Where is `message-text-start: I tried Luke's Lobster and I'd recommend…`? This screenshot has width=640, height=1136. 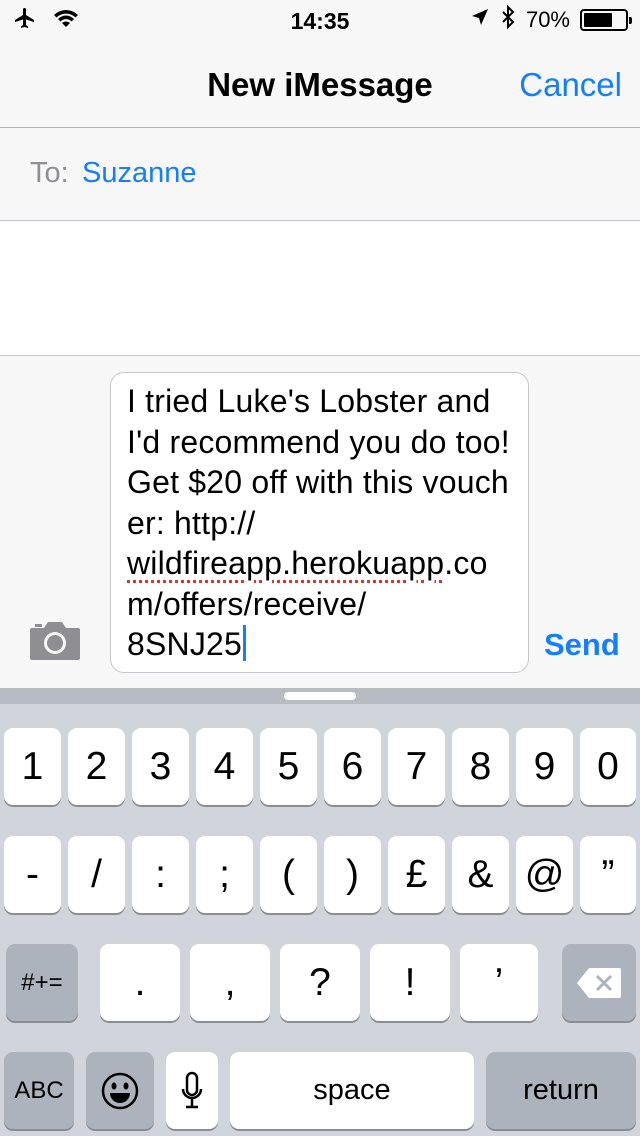 message-text-start: I tried Luke's Lobster and I'd recommend… is located at coordinates (318, 462).